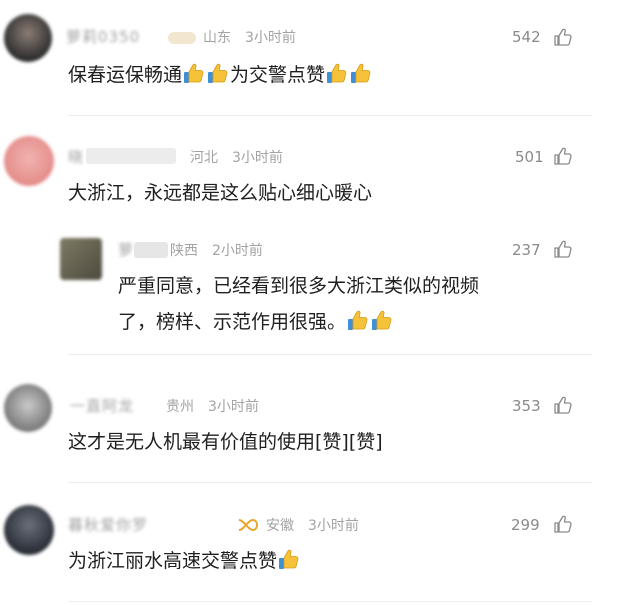 This screenshot has width=617, height=605. What do you see at coordinates (525, 525) in the screenshot?
I see `like-count: 299` at bounding box center [525, 525].